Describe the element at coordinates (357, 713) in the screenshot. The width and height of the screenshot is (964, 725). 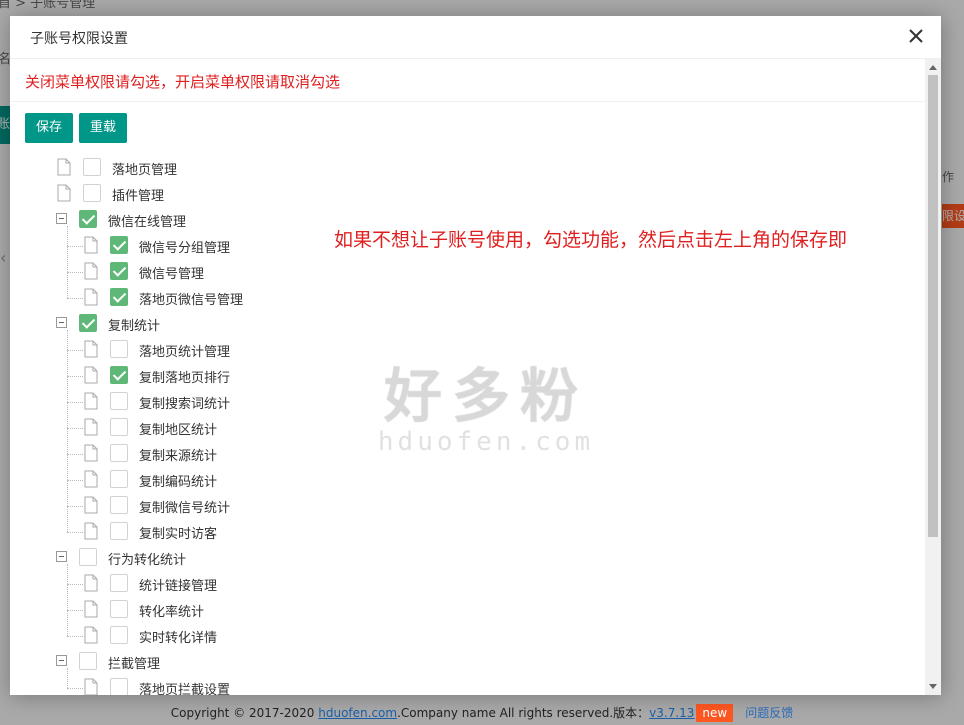
I see `footer-domain-link: hduofen.com` at that location.